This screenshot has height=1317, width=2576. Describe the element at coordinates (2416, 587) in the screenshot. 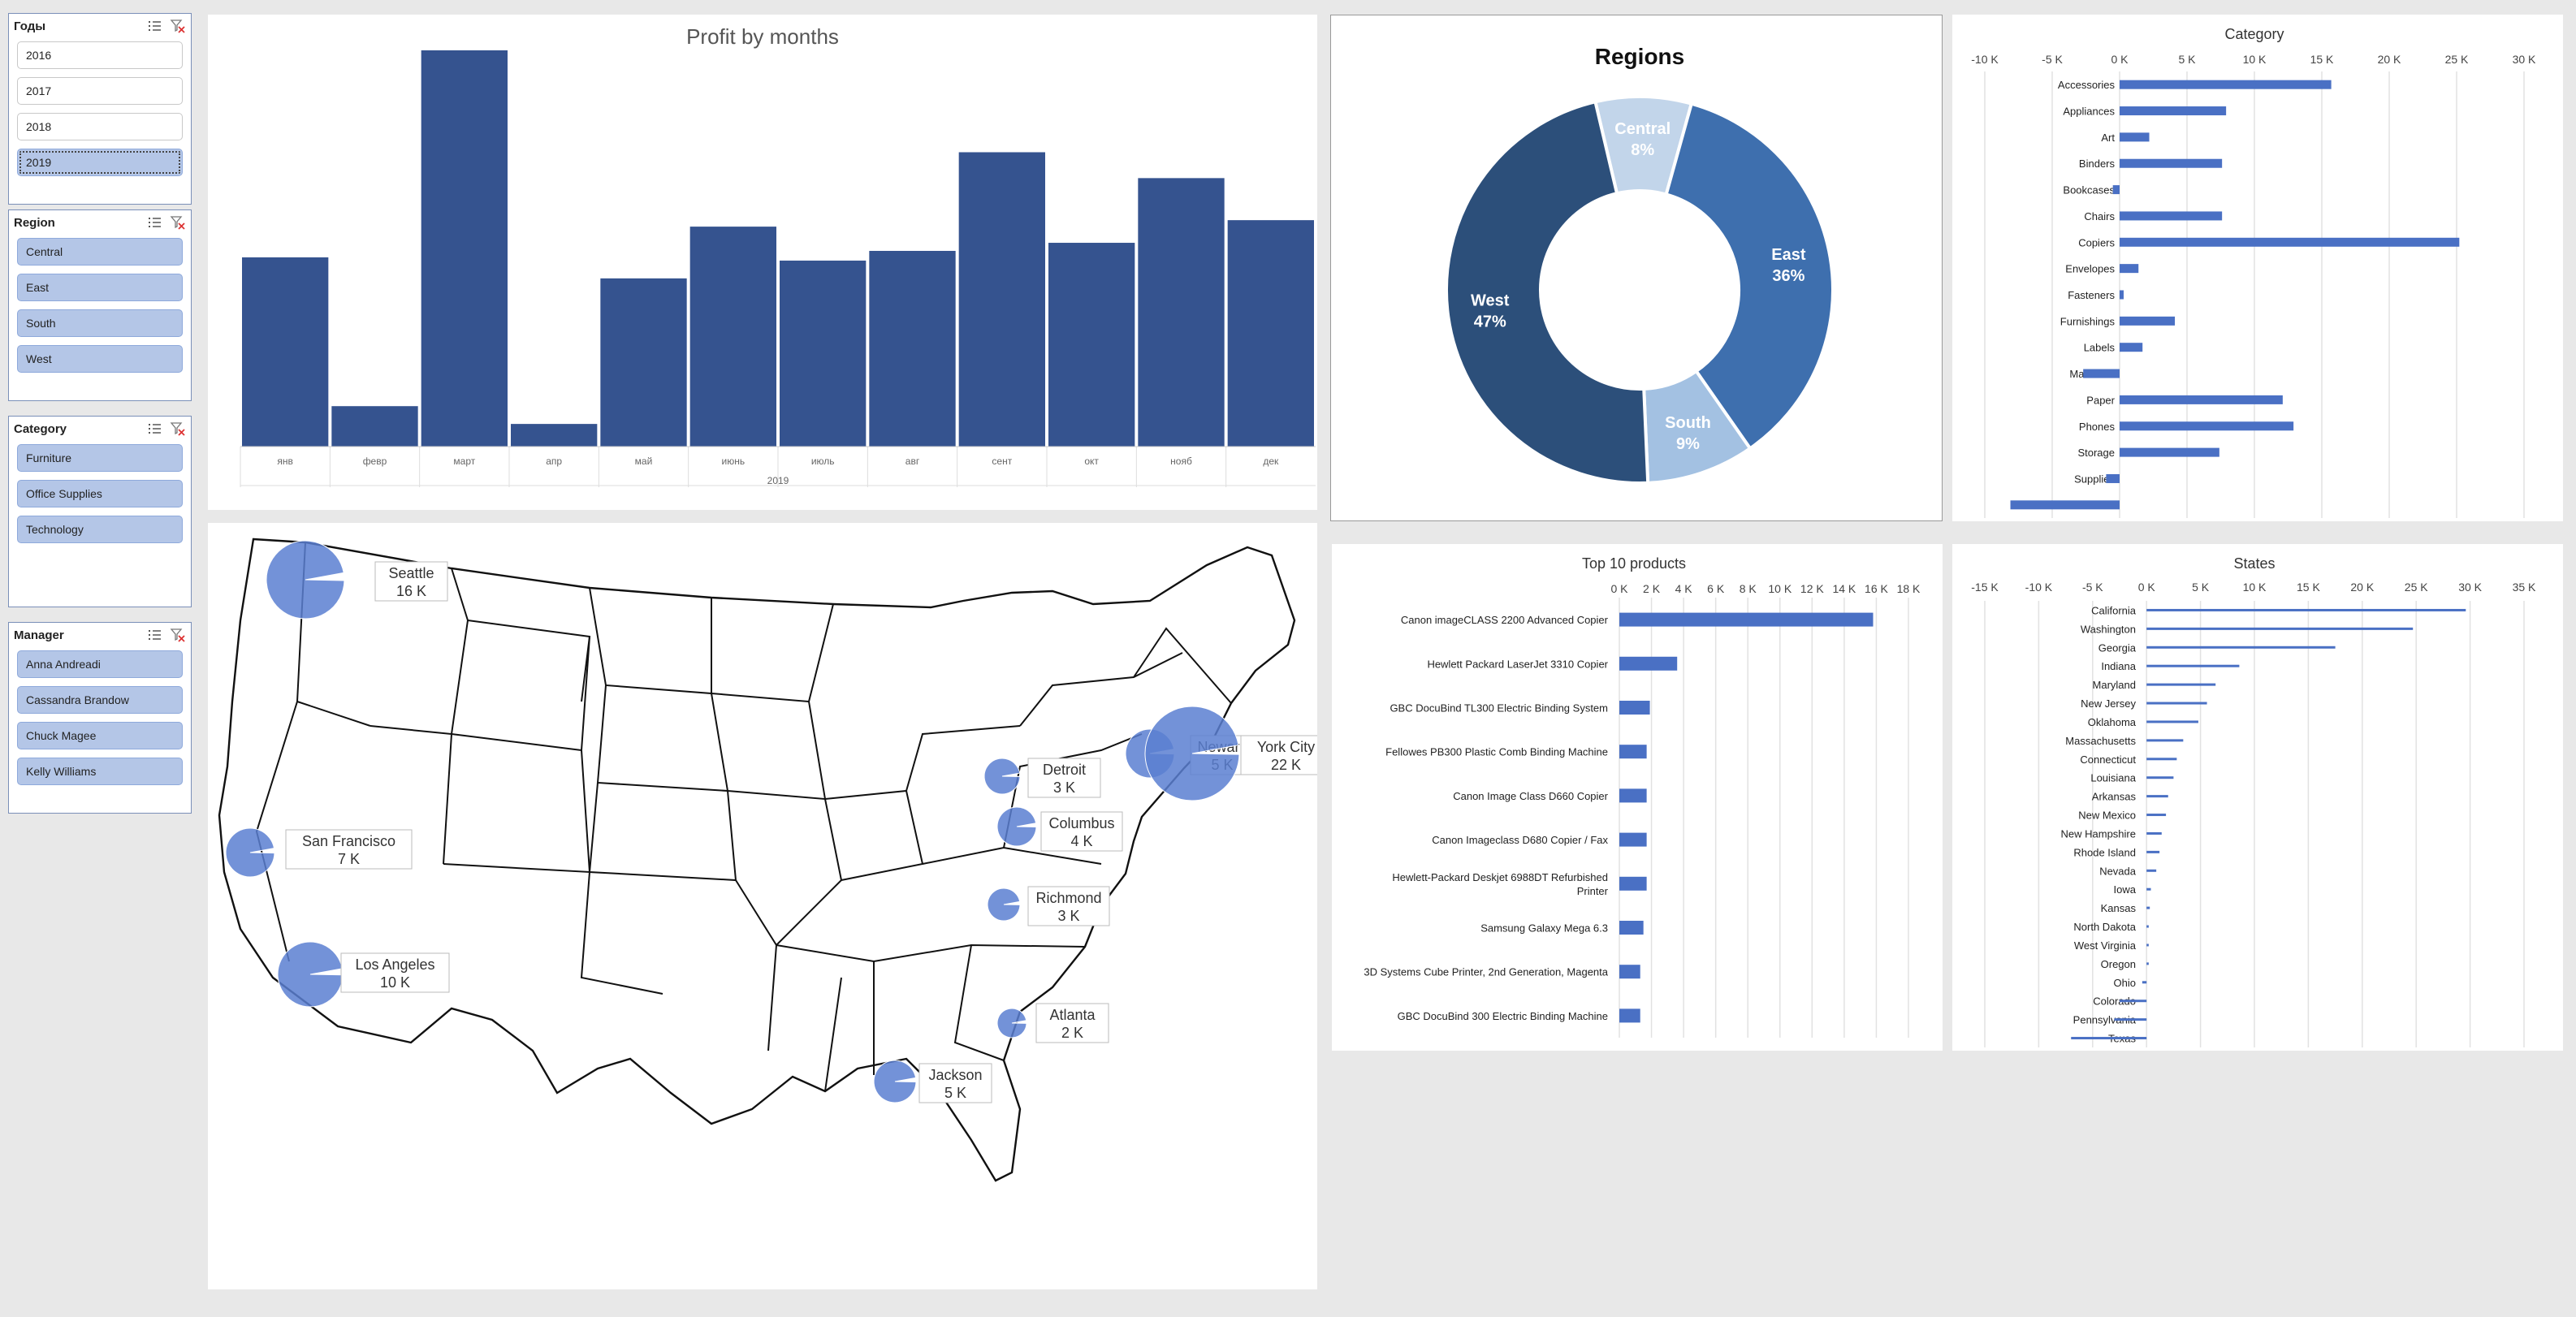

I see `tick-label: 25 K` at that location.